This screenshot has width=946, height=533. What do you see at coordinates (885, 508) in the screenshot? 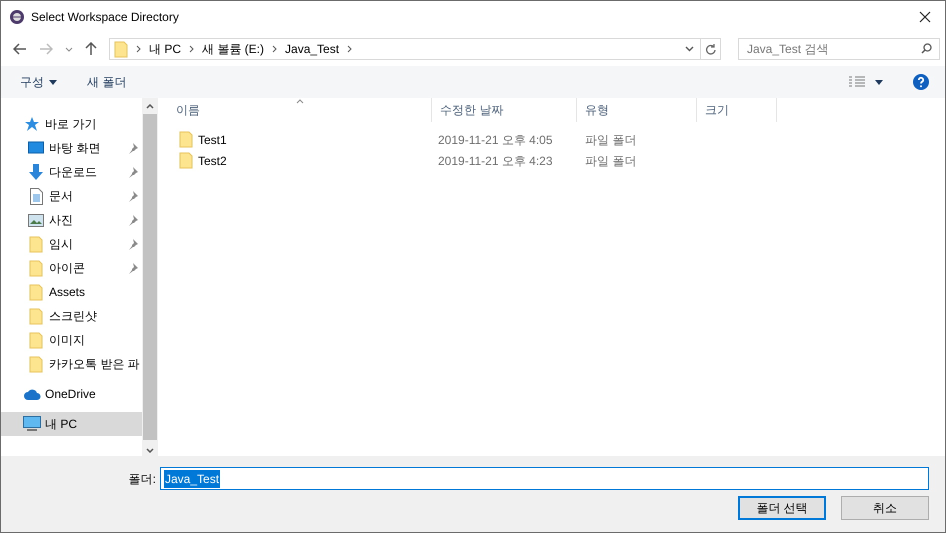
I see `cancel-button: 취소` at bounding box center [885, 508].